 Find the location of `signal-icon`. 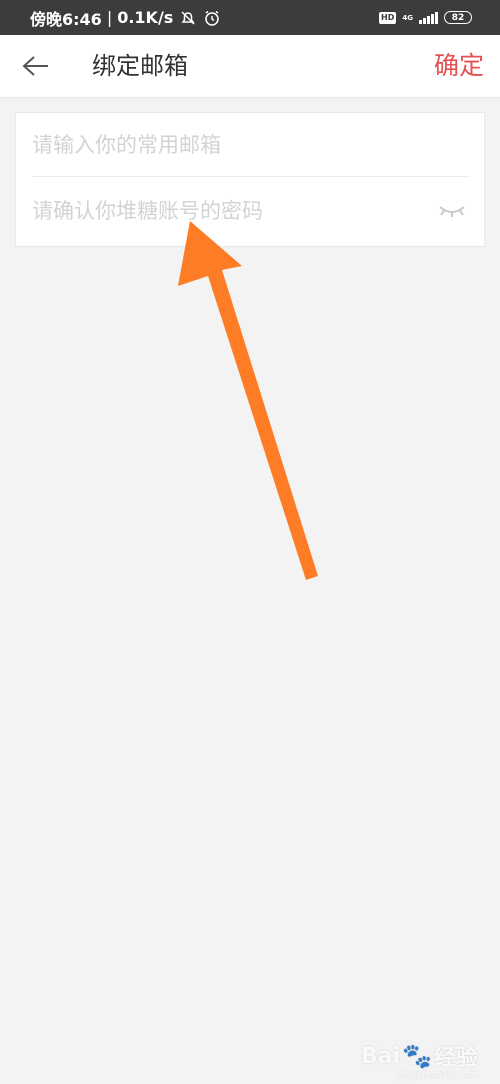

signal-icon is located at coordinates (428, 17).